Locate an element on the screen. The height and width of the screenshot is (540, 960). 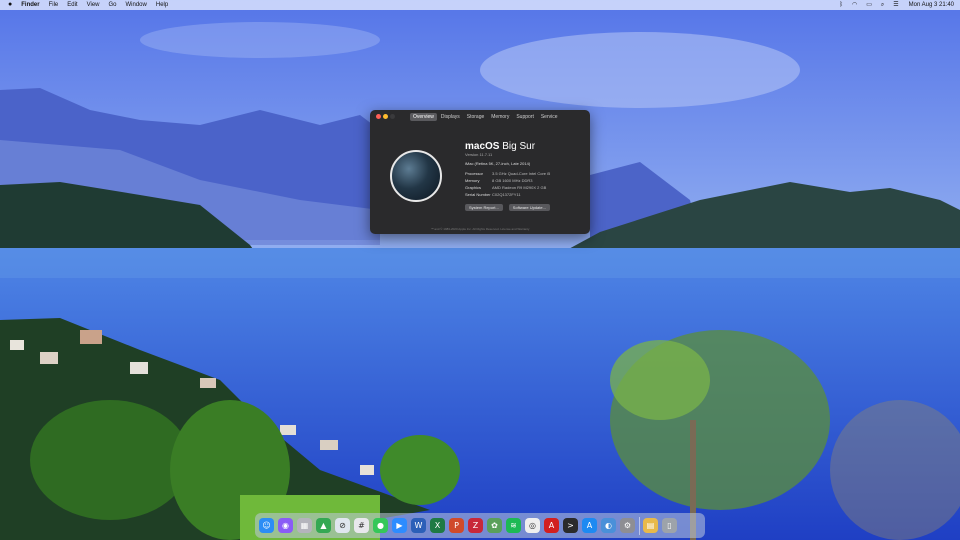
close-button is located at coordinates (378, 116).